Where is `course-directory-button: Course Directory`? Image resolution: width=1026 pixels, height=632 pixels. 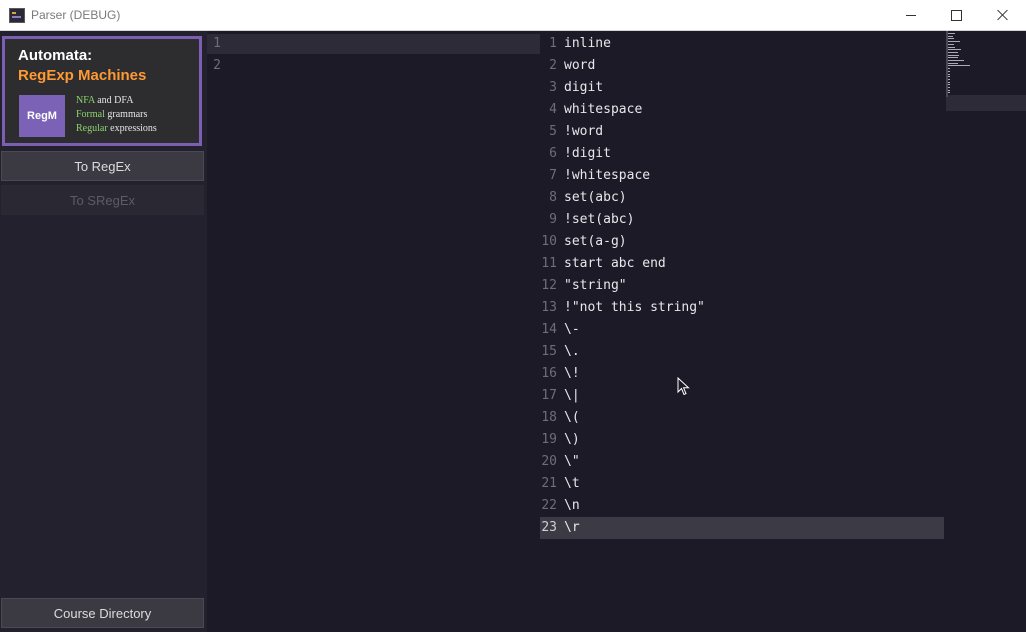
course-directory-button: Course Directory is located at coordinates (102, 613).